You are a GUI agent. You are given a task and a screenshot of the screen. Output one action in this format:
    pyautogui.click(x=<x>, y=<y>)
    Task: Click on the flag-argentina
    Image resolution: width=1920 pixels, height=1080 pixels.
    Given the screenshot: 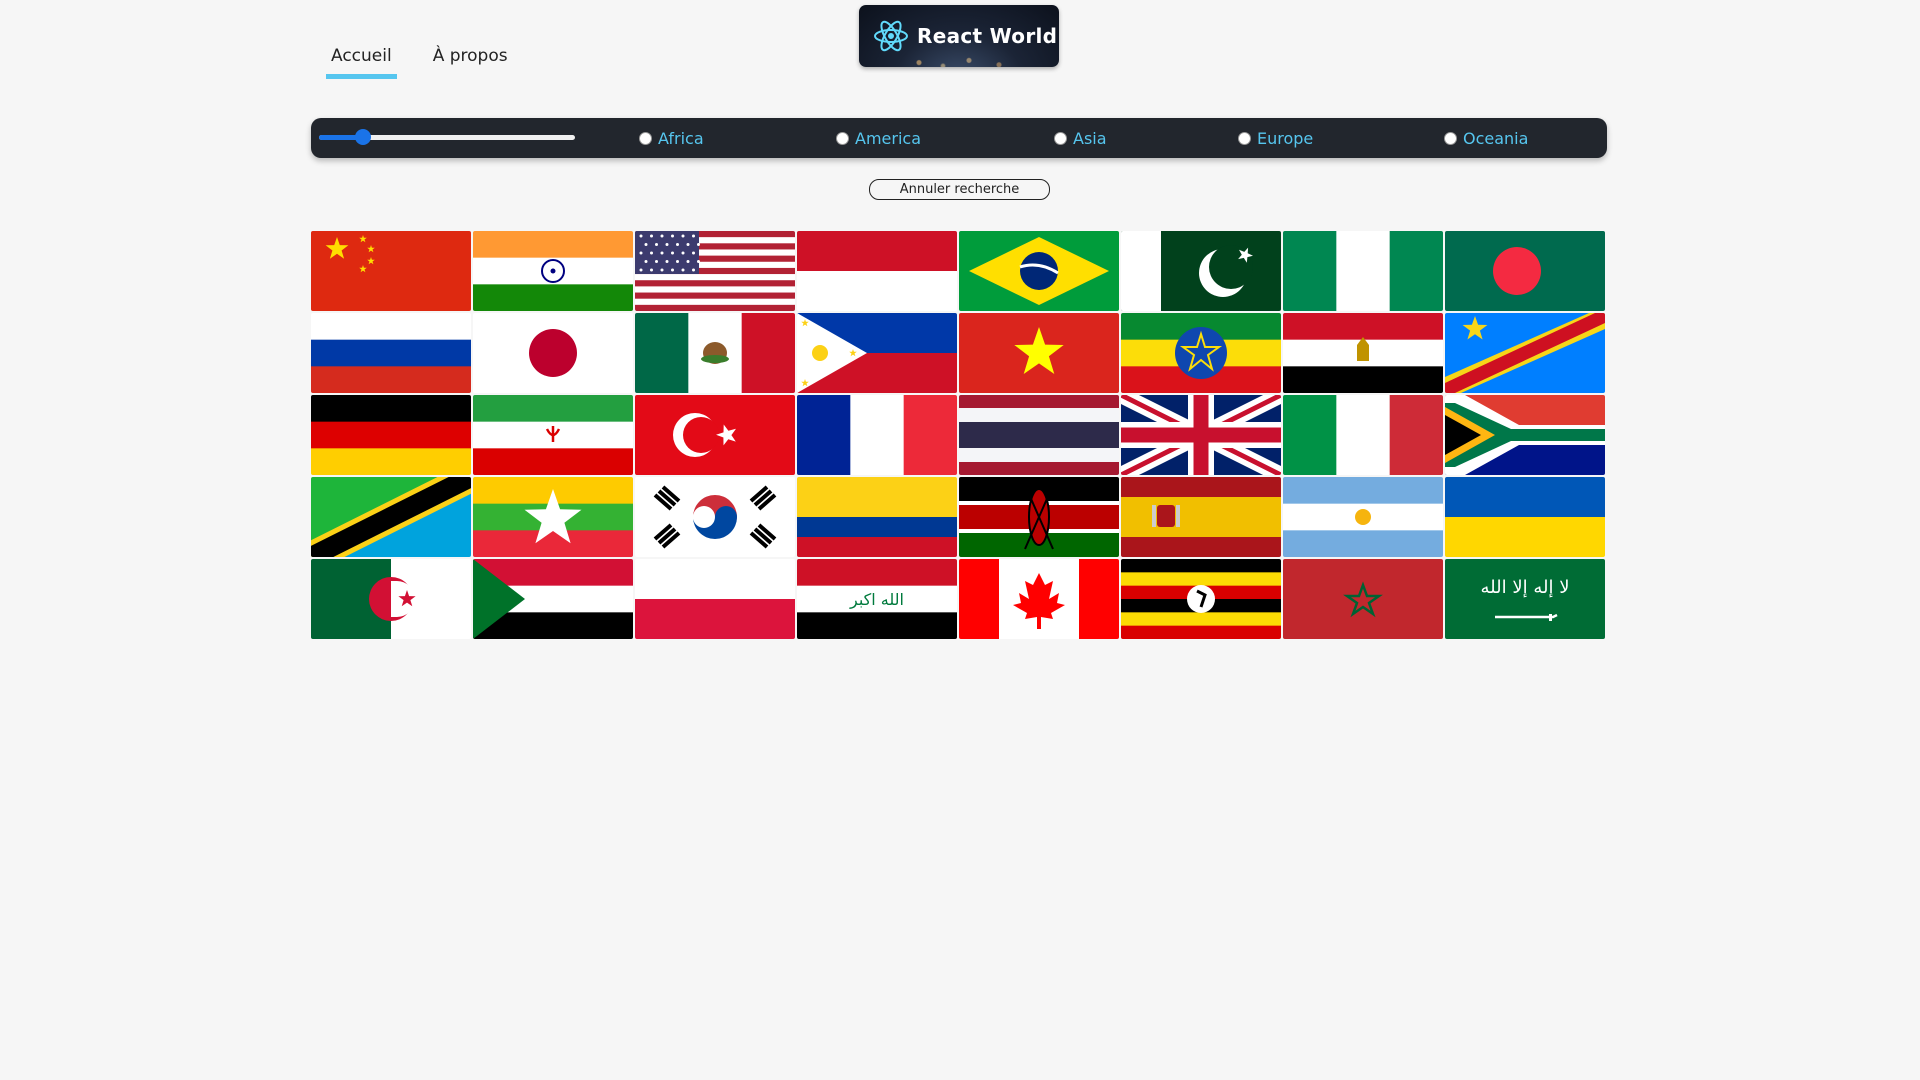 What is the action you would take?
    pyautogui.click(x=1363, y=517)
    